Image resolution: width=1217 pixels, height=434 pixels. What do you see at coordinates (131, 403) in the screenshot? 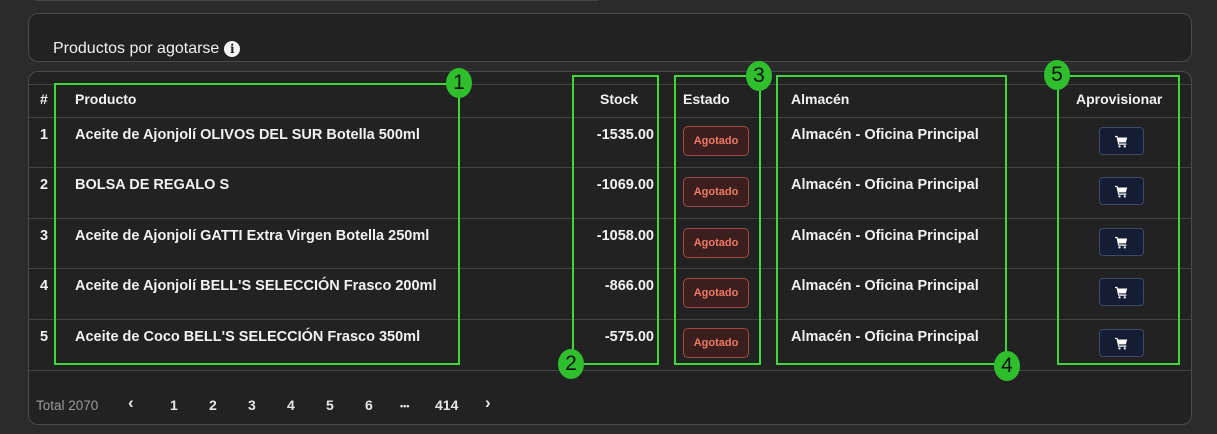
I see `pagination-prev-icon: ‹` at bounding box center [131, 403].